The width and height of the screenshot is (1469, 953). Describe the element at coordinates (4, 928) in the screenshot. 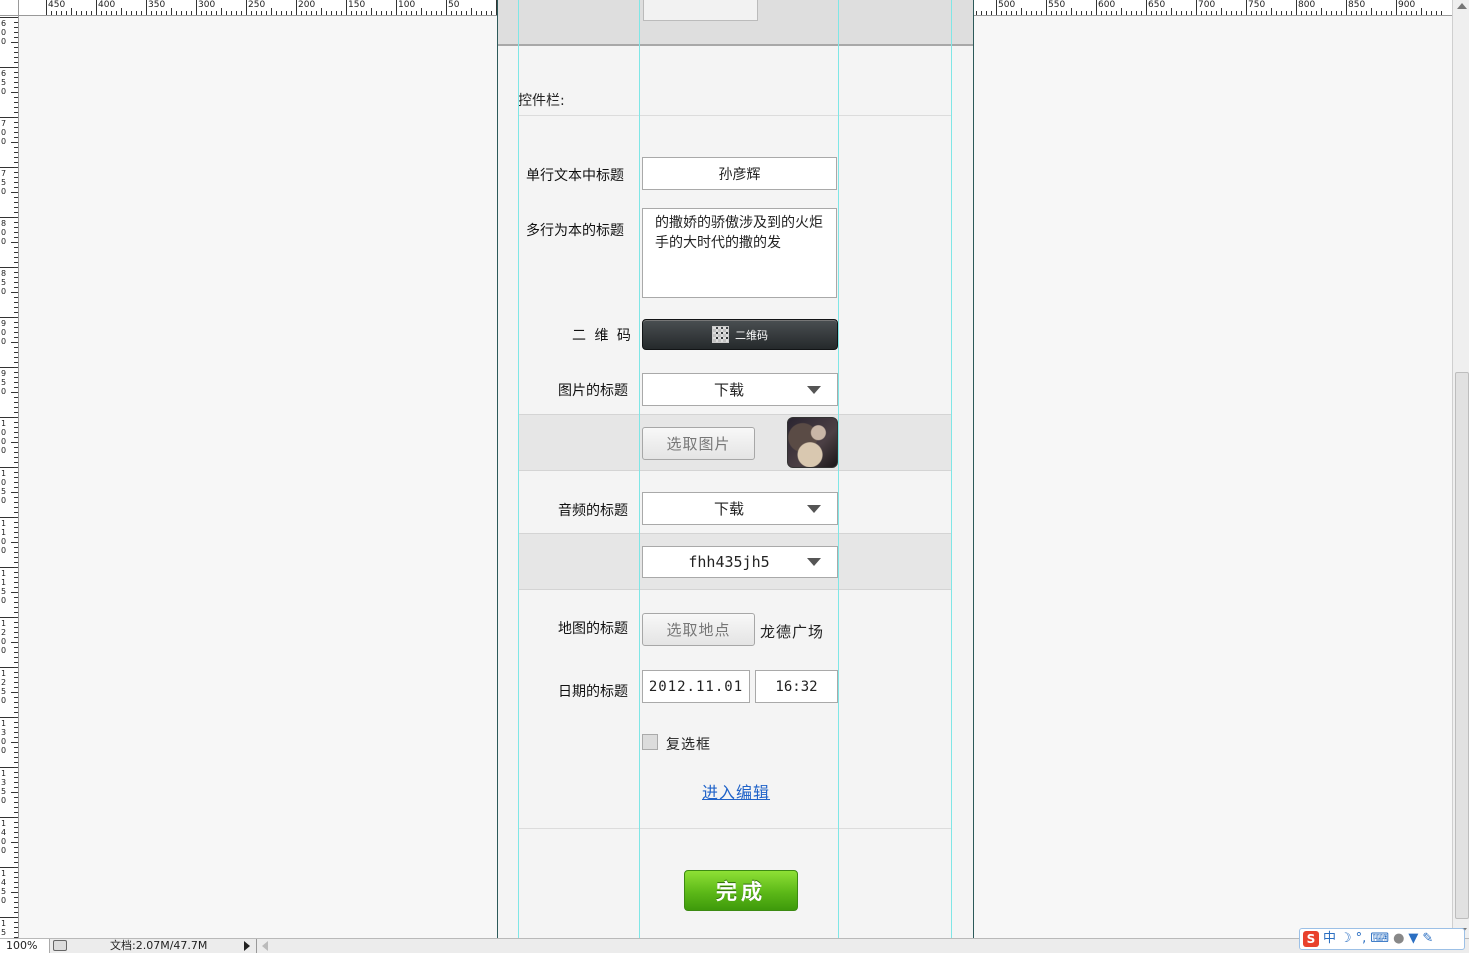

I see `ruler-label: 15` at that location.